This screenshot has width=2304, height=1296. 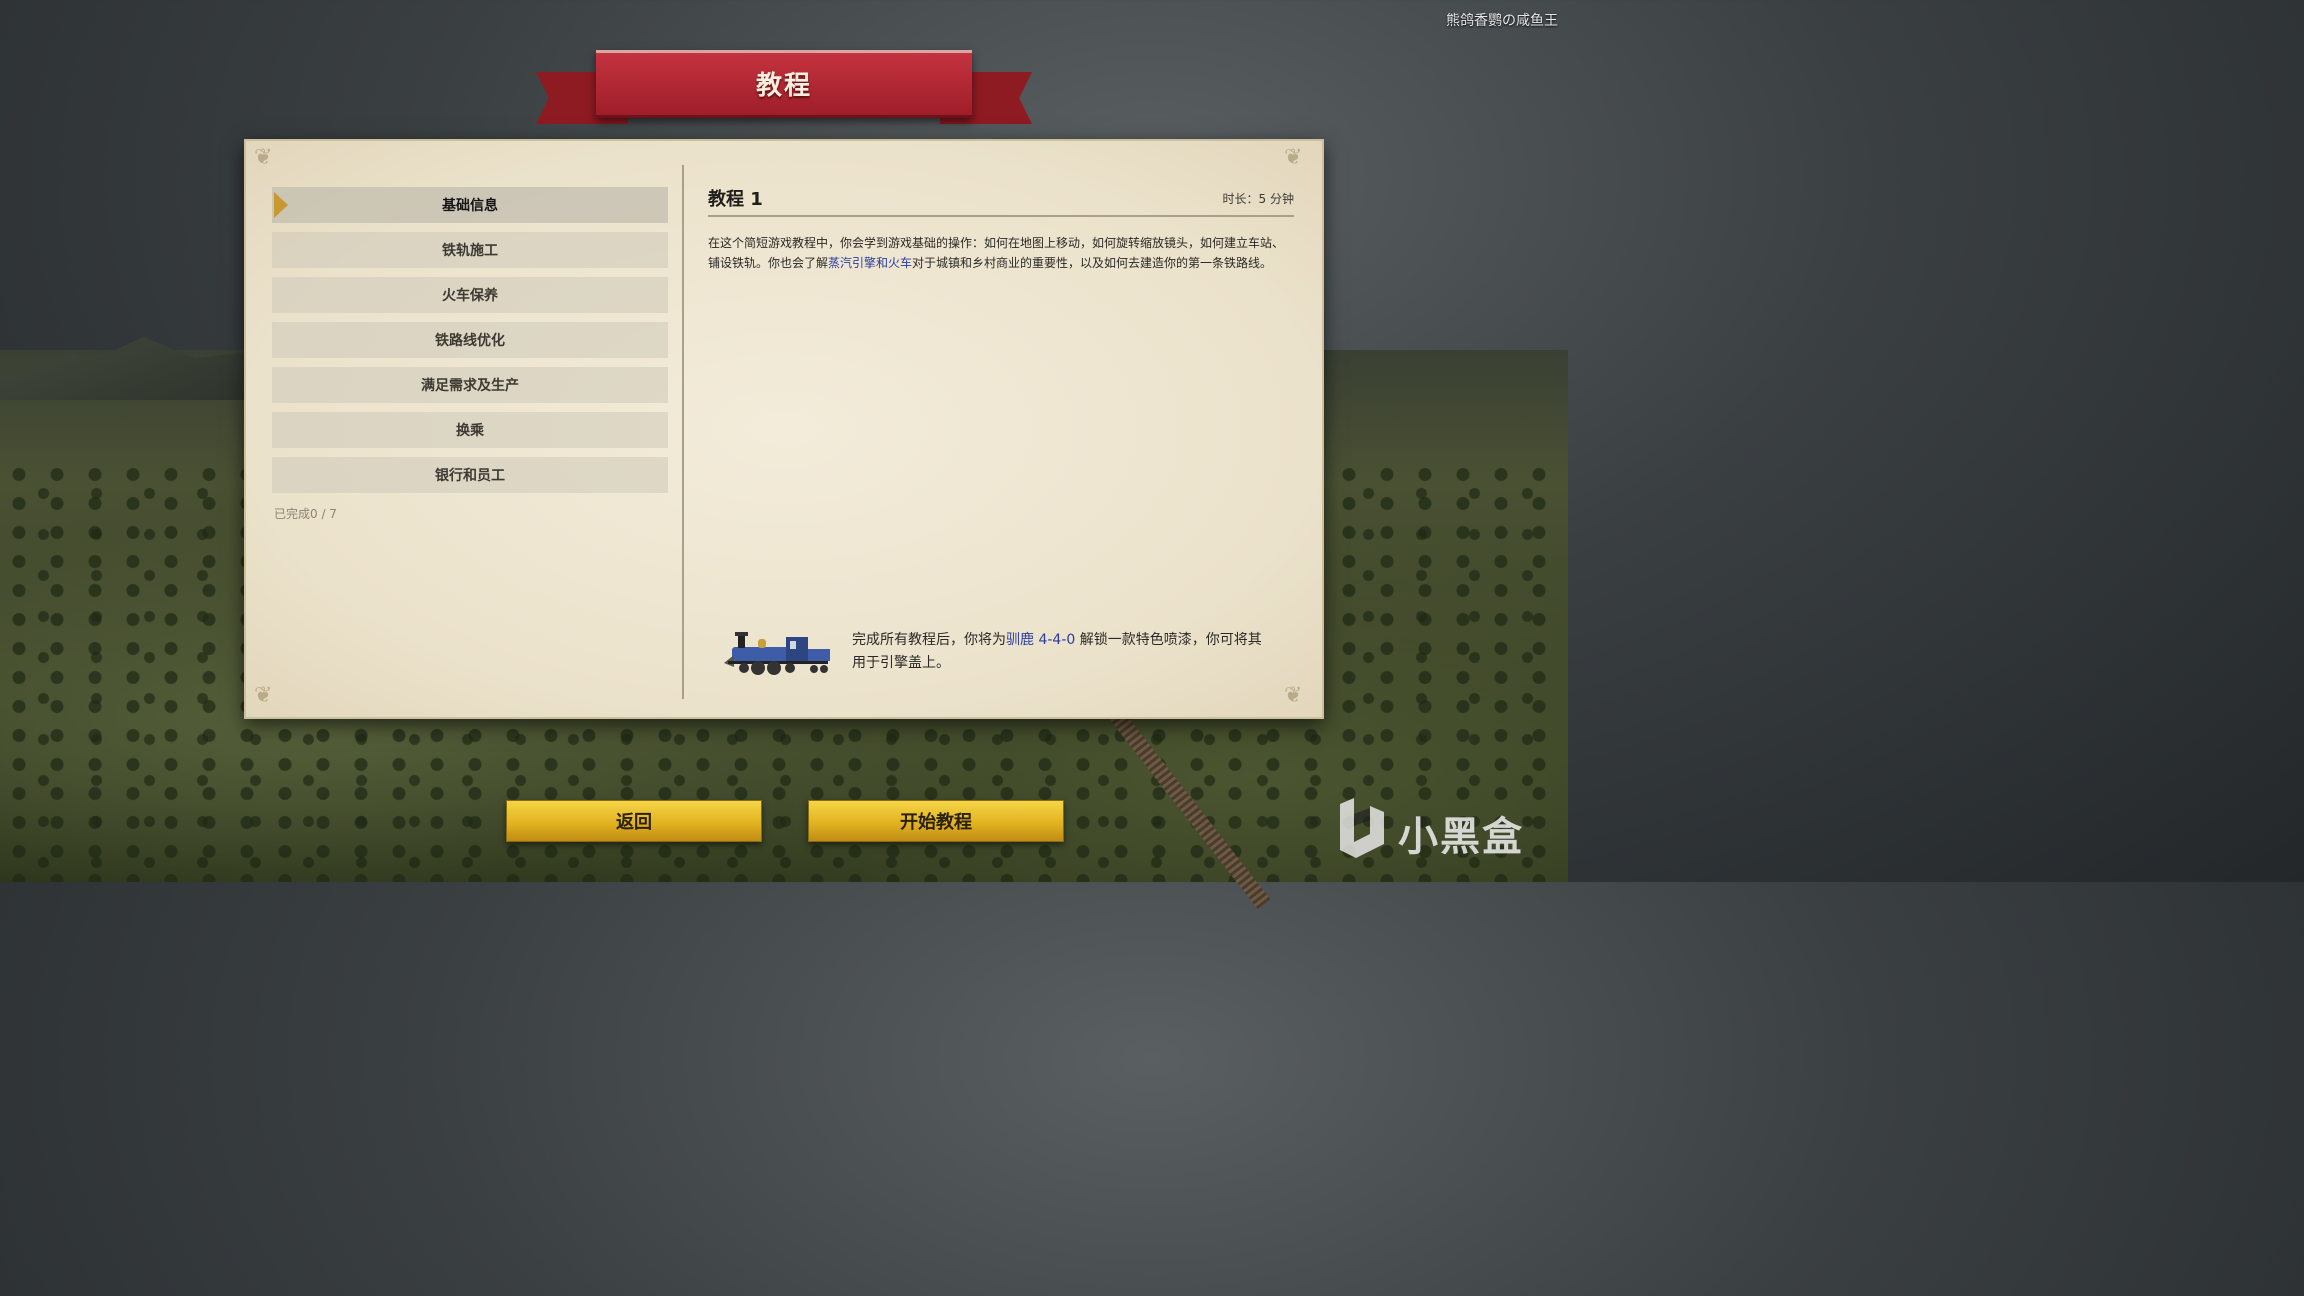 I want to click on reward-text: 完成所有教程后，你将为驯鹿 4-4-0 解锁一款特色喷漆，你可将其用于引擎盖上。, so click(x=1062, y=652).